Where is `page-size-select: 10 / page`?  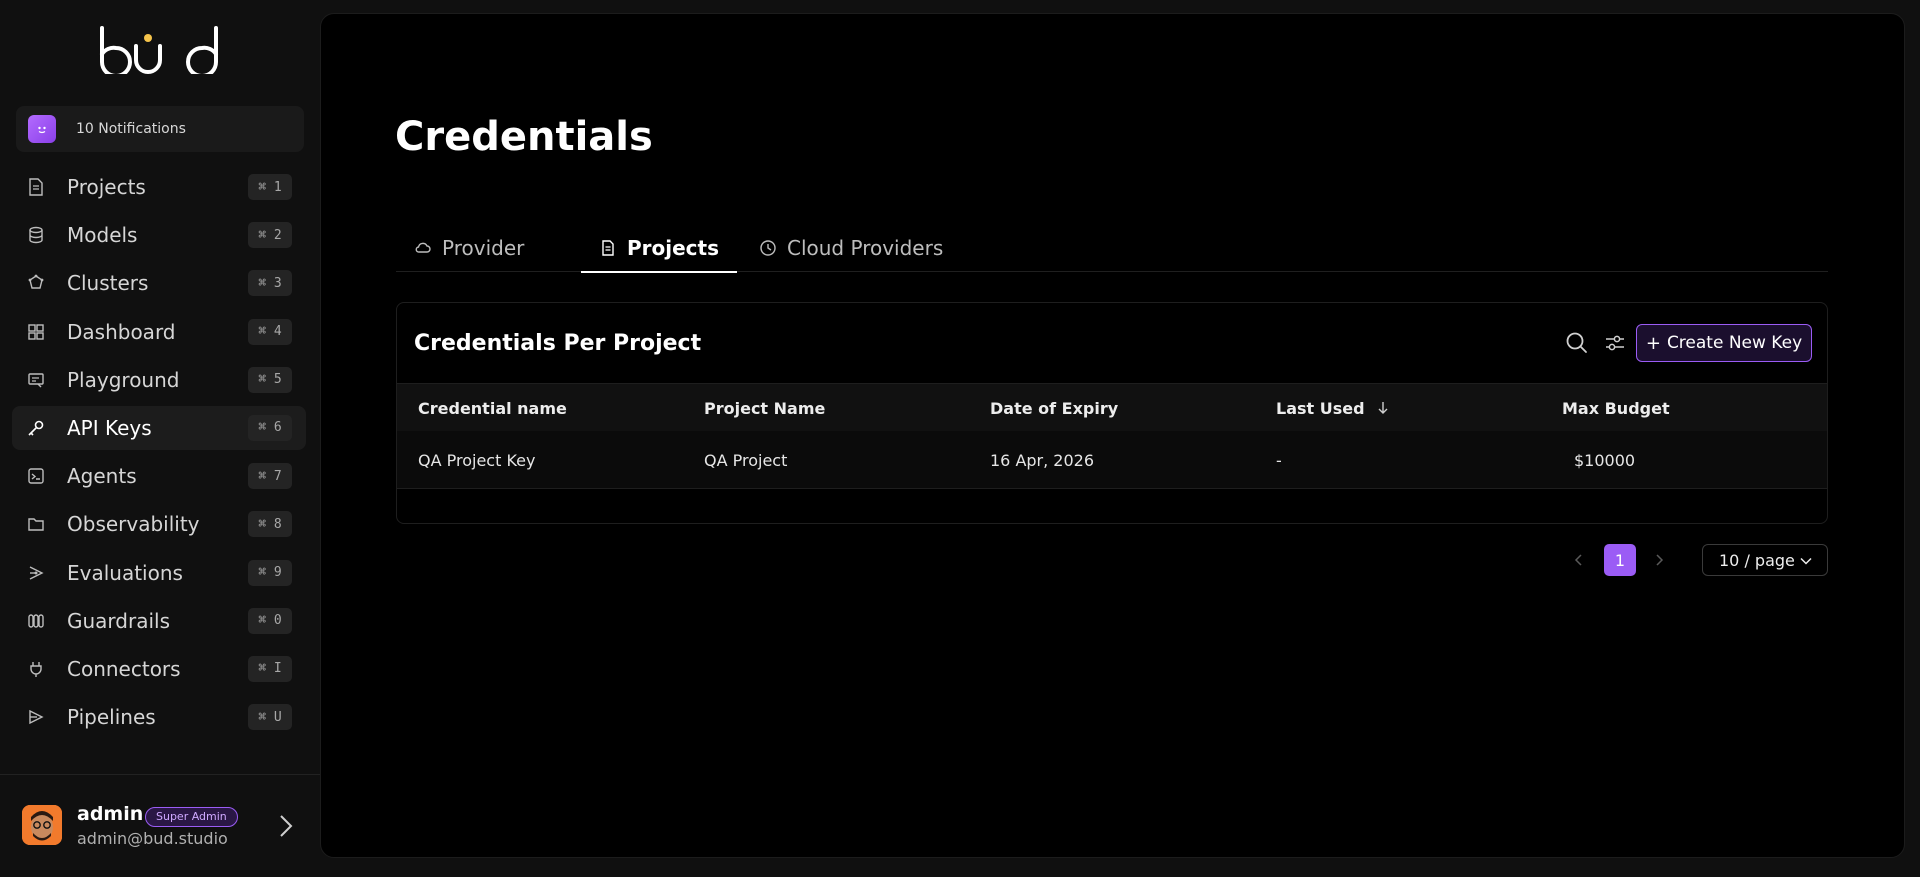
page-size-select: 10 / page is located at coordinates (1765, 560).